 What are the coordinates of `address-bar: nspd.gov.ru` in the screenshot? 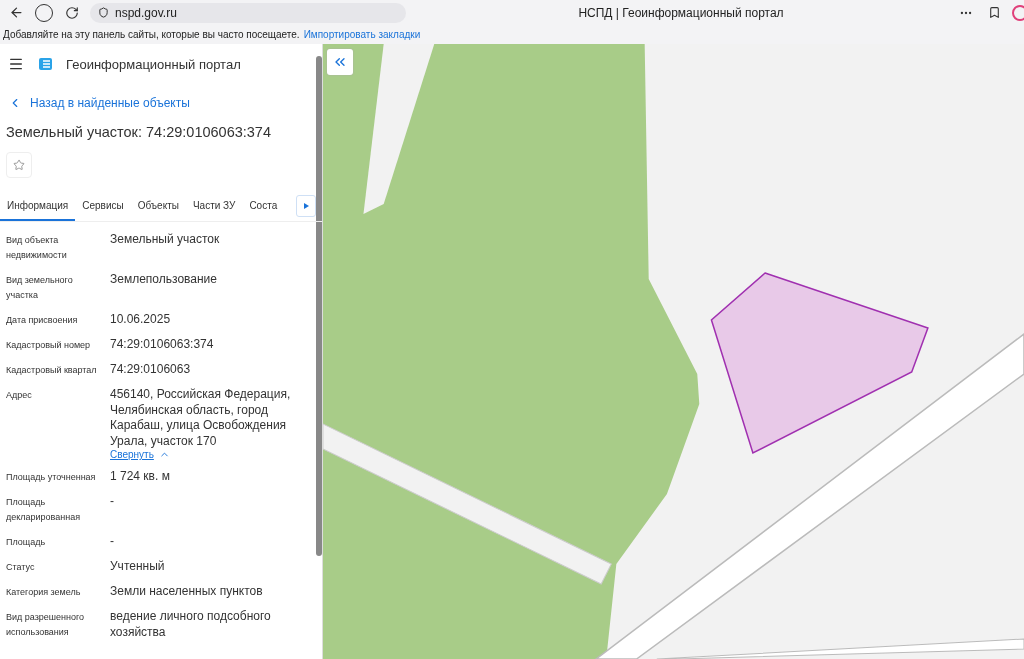 It's located at (248, 12).